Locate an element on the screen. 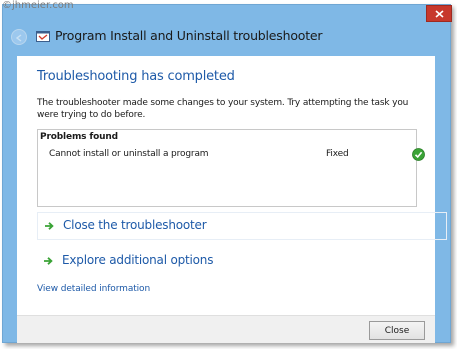  view-details-link: View detailed information is located at coordinates (93, 289).